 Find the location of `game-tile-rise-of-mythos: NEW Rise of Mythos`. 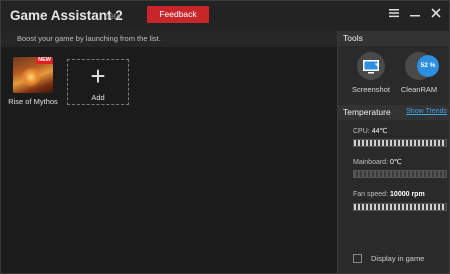

game-tile-rise-of-mythos: NEW Rise of Mythos is located at coordinates (33, 82).